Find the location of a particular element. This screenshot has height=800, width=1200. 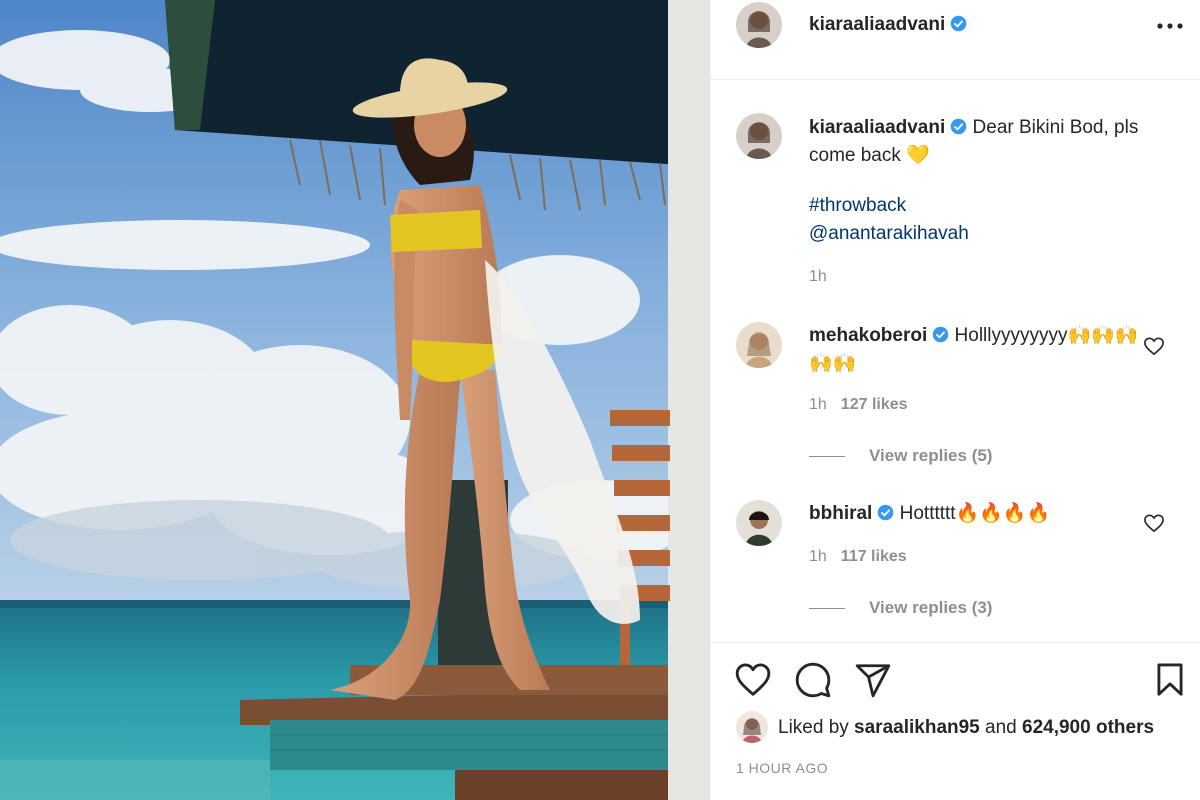

author-avatar is located at coordinates (759, 25).